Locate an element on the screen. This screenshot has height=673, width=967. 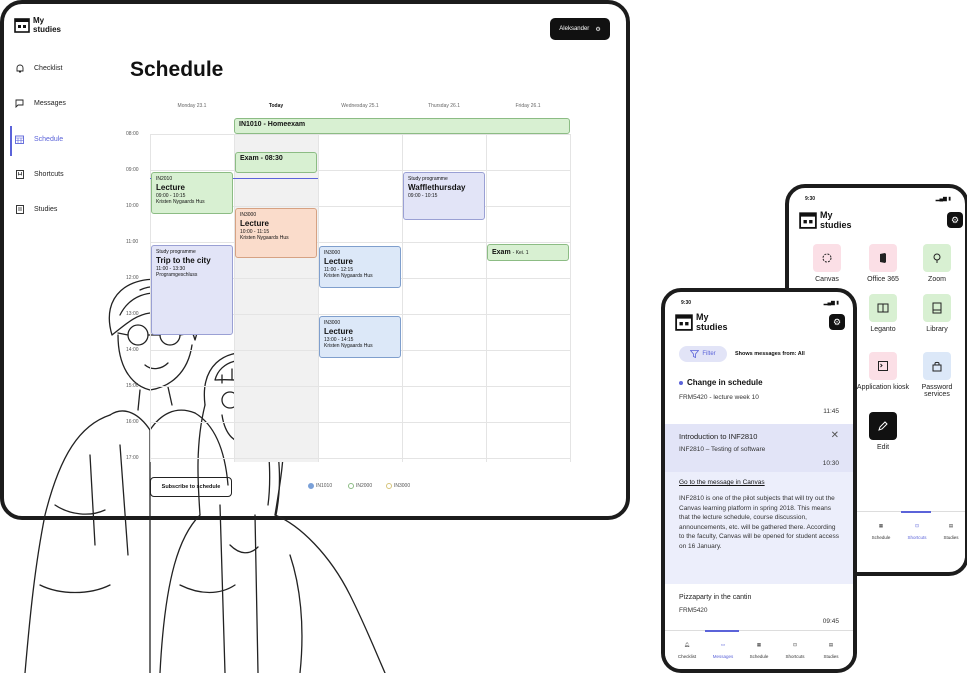
event-code: Study programme is located at coordinates (428, 179).